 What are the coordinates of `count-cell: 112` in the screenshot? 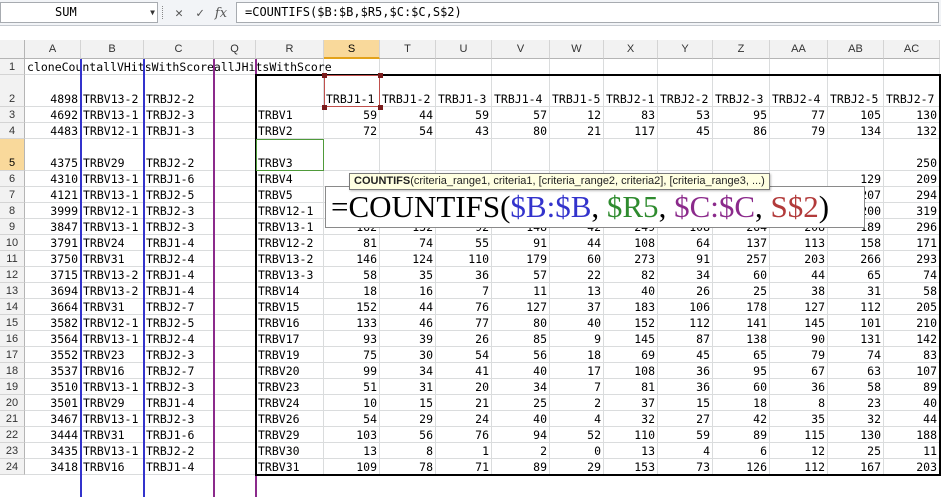 It's located at (799, 467).